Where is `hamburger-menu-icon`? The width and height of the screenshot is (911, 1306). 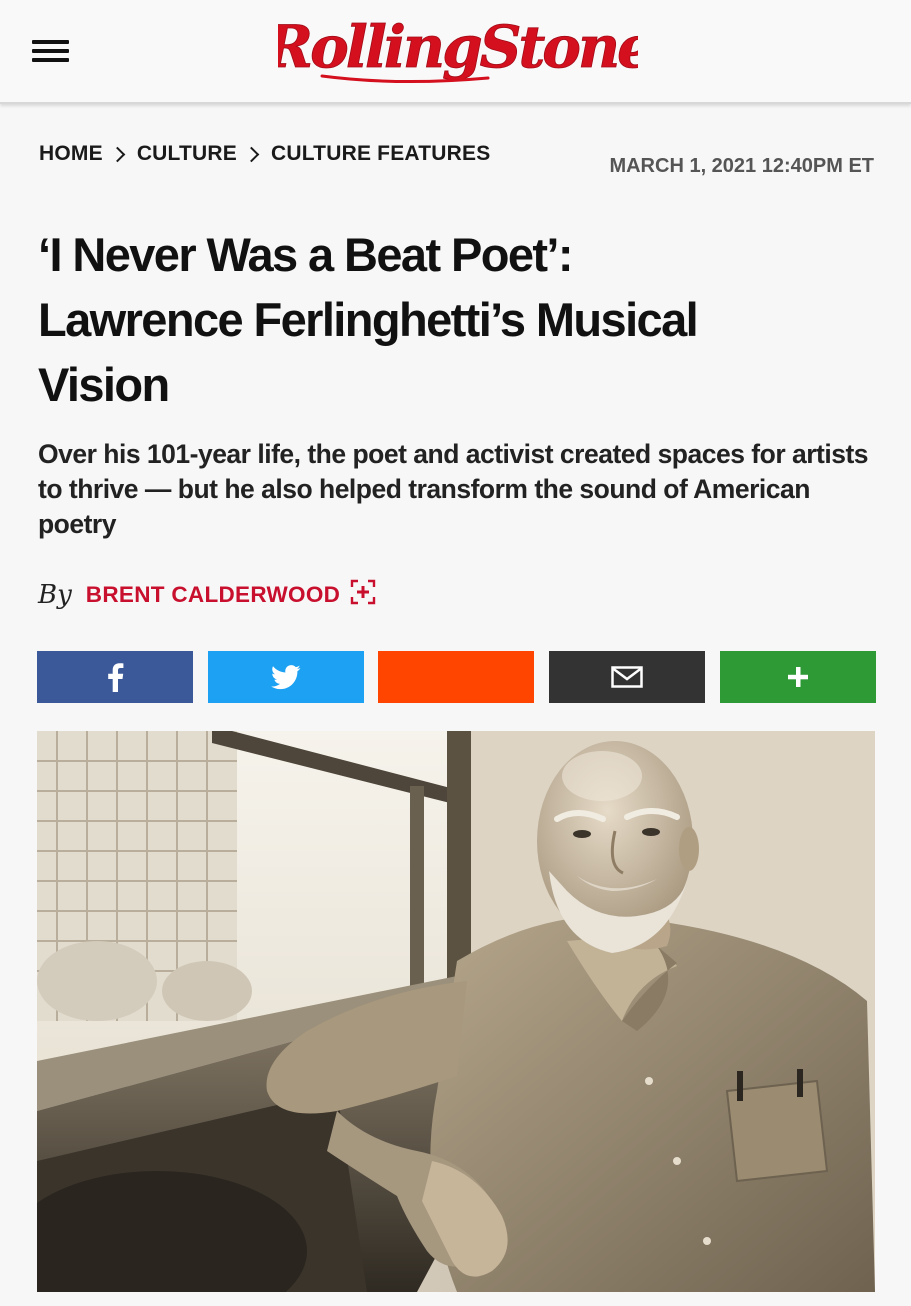 hamburger-menu-icon is located at coordinates (51, 51).